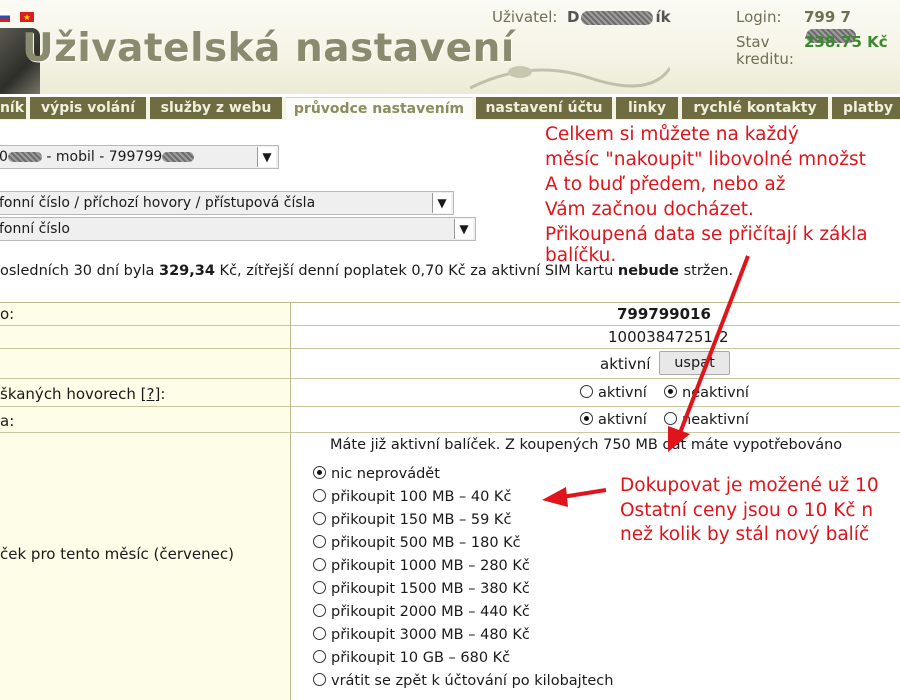 This screenshot has width=900, height=700. Describe the element at coordinates (709, 353) in the screenshot. I see `arrow-to-package-info-icon` at that location.